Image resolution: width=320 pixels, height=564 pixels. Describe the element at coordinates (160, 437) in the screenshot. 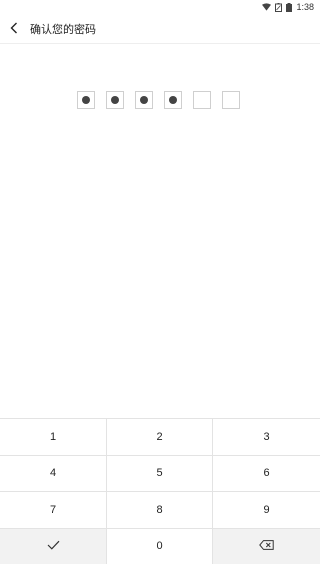

I see `key-2: 2` at that location.